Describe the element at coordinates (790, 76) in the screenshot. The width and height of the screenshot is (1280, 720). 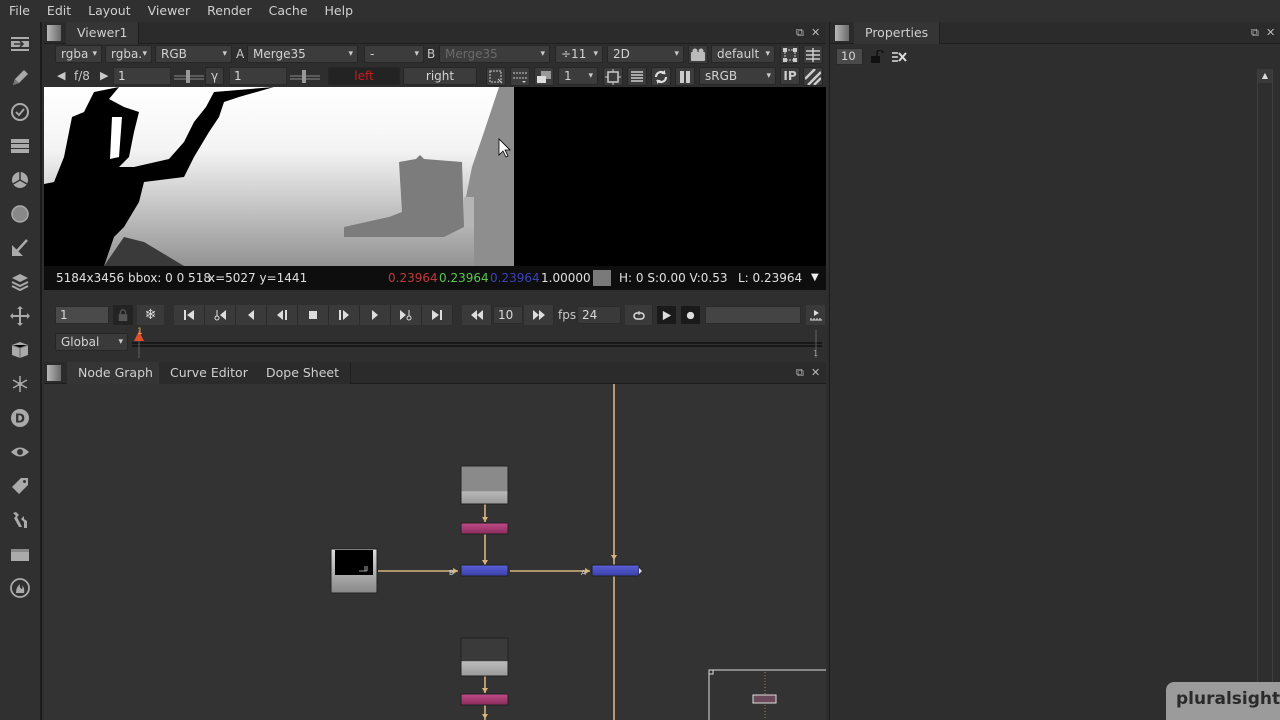
I see `input-process-button: IP` at that location.